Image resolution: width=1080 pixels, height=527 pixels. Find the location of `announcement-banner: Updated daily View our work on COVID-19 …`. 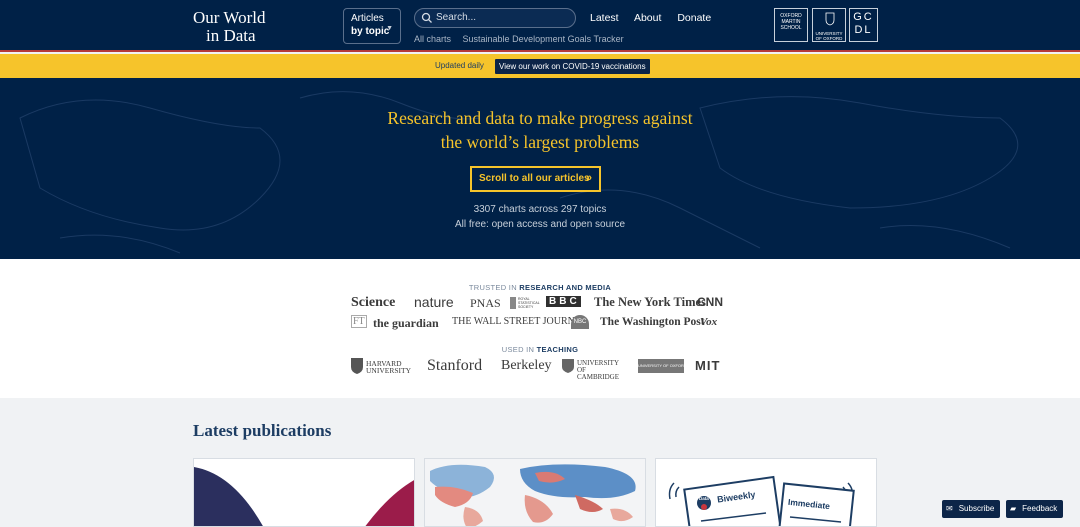

announcement-banner: Updated daily View our work on COVID-19 … is located at coordinates (540, 66).